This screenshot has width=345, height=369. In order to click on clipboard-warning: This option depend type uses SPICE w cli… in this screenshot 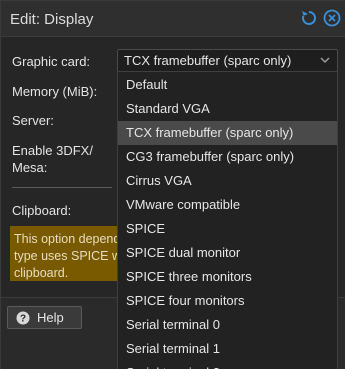, I will do `click(65, 253)`.